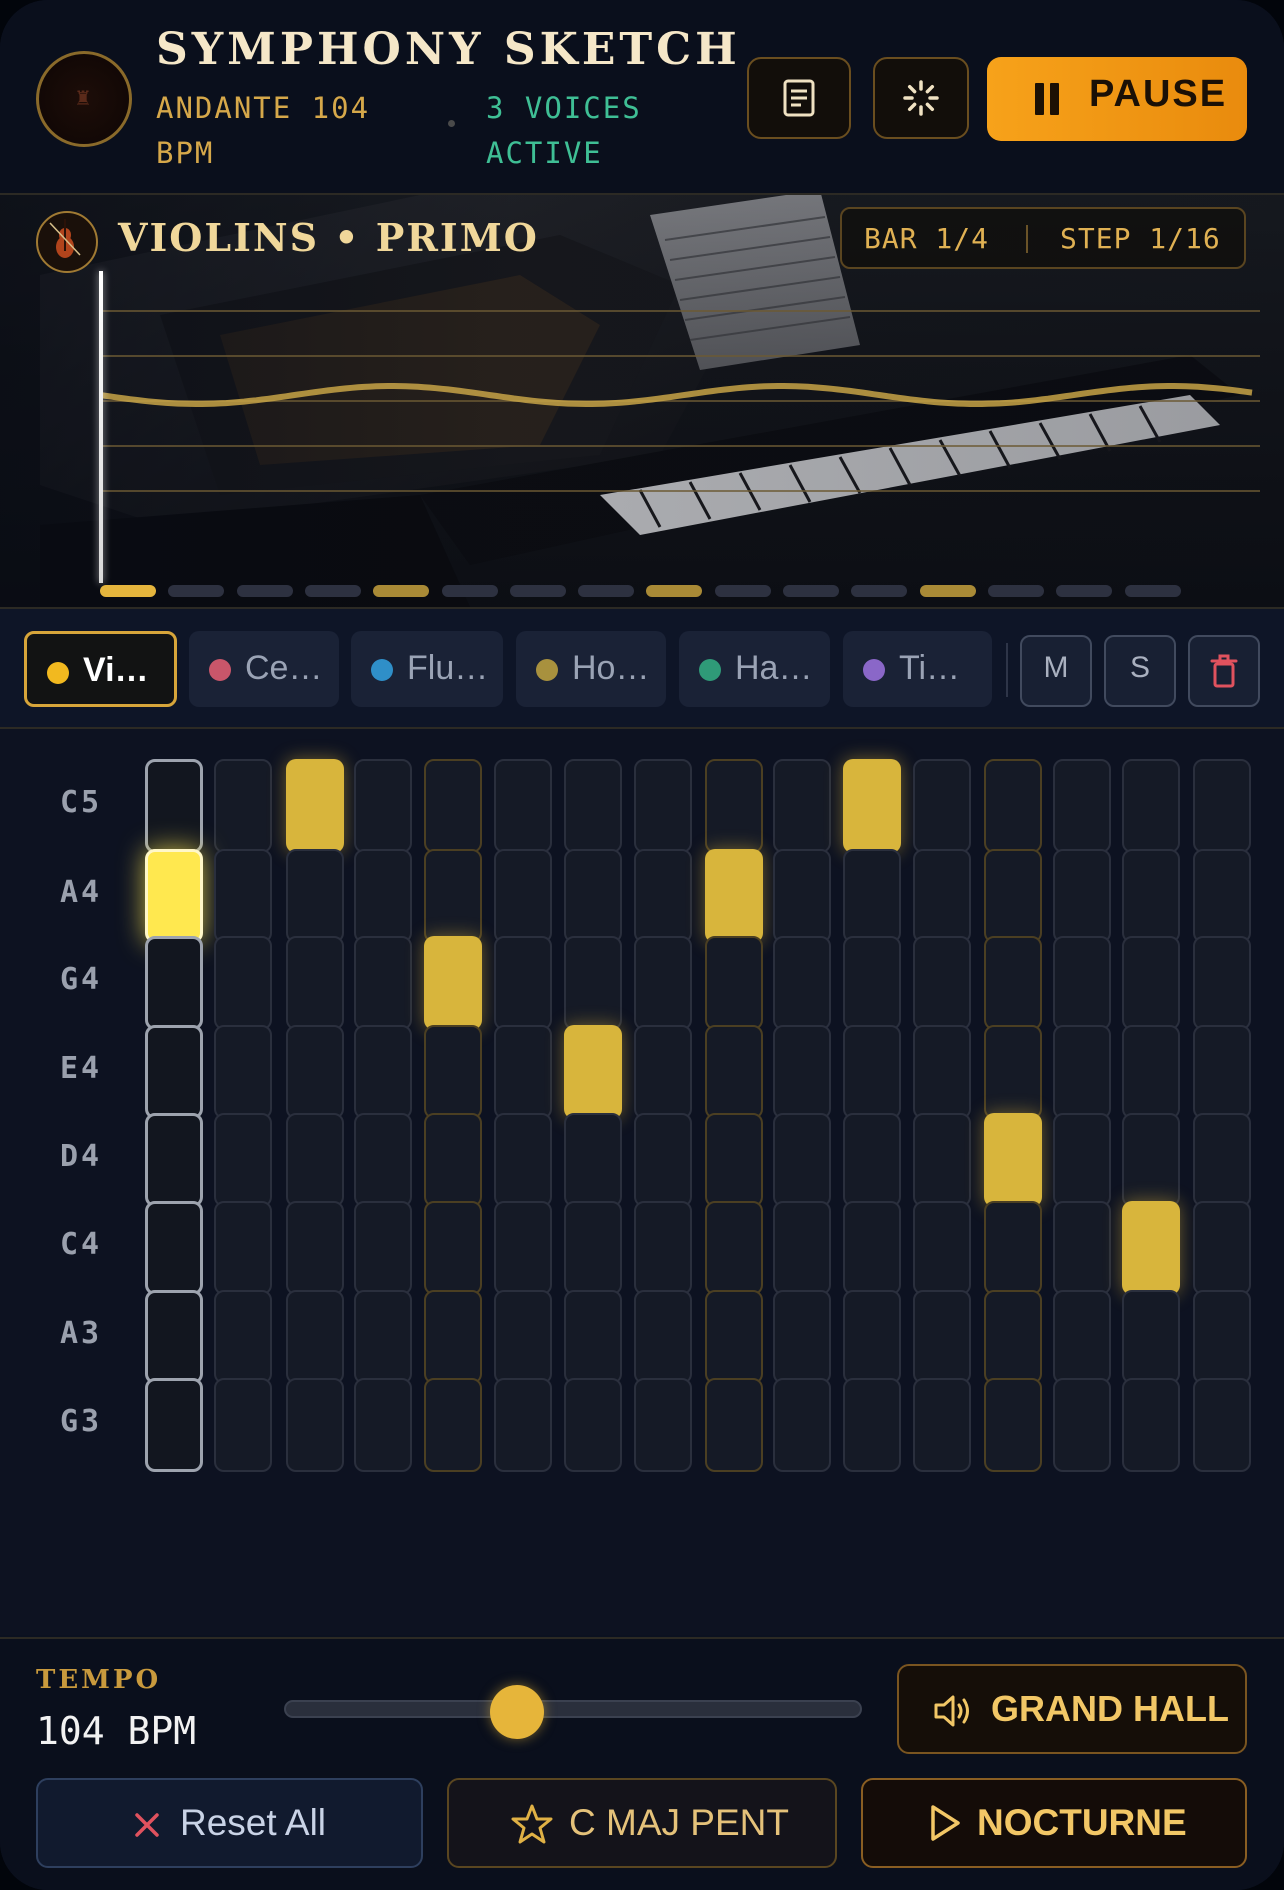 This screenshot has width=1284, height=1890. I want to click on pause-button: PAUSE, so click(1117, 99).